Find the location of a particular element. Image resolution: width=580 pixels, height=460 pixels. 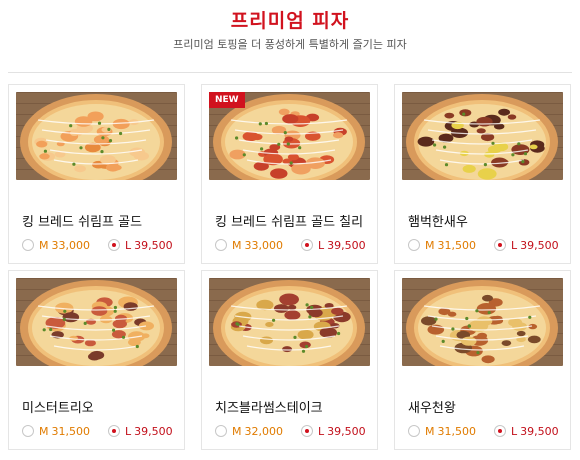

shrimp-king-pizza-image is located at coordinates (482, 322).